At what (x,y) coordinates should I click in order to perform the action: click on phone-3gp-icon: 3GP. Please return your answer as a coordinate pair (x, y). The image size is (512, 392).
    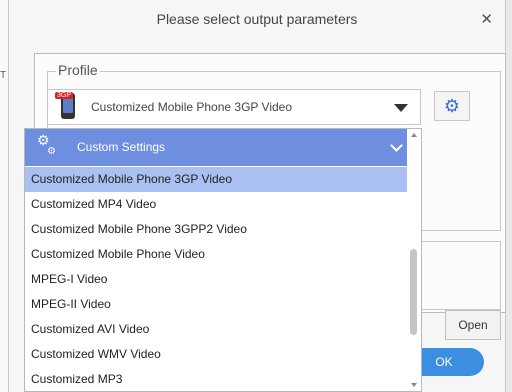
    Looking at the image, I should click on (65, 105).